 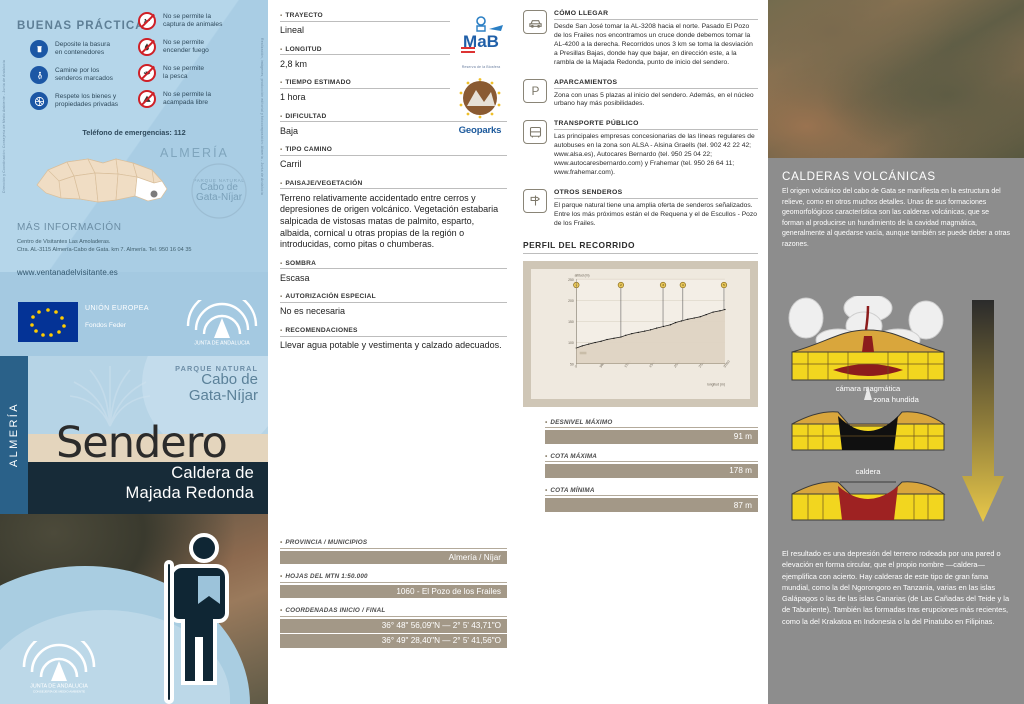 What do you see at coordinates (74, 75) in the screenshot?
I see `list-item: Camine por los senderos marcados` at bounding box center [74, 75].